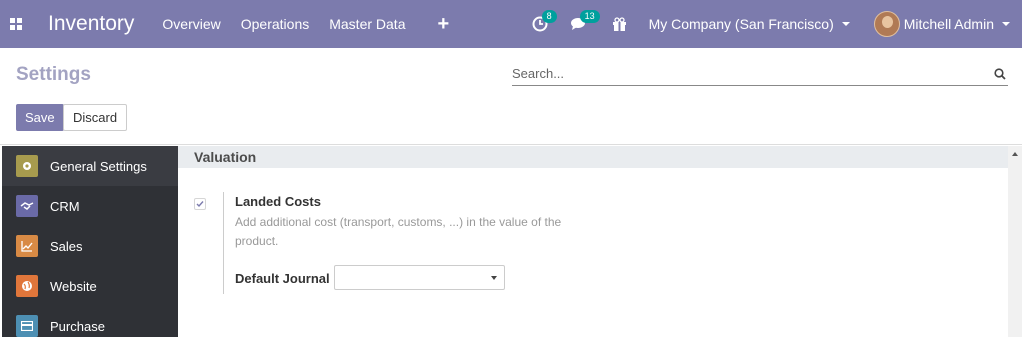  What do you see at coordinates (1015, 154) in the screenshot?
I see `scroll-up-icon` at bounding box center [1015, 154].